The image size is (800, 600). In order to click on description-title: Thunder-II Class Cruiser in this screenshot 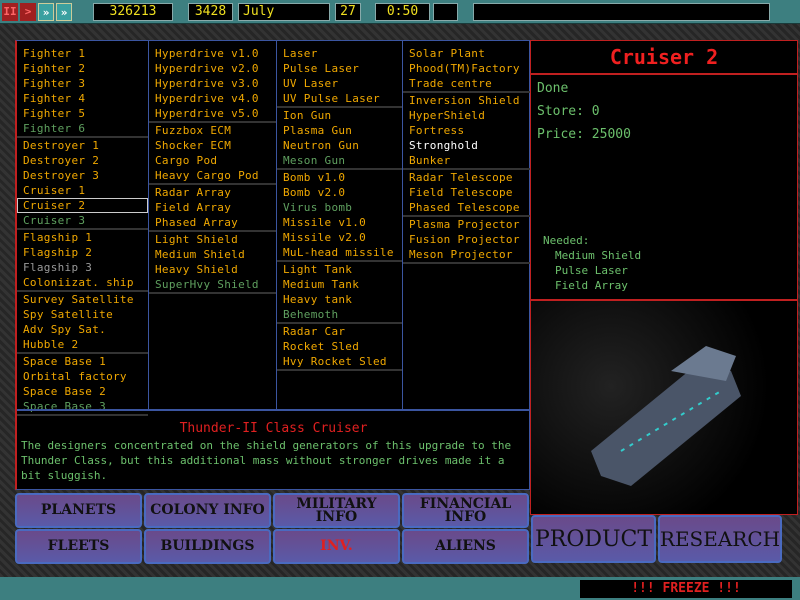, I will do `click(273, 428)`.